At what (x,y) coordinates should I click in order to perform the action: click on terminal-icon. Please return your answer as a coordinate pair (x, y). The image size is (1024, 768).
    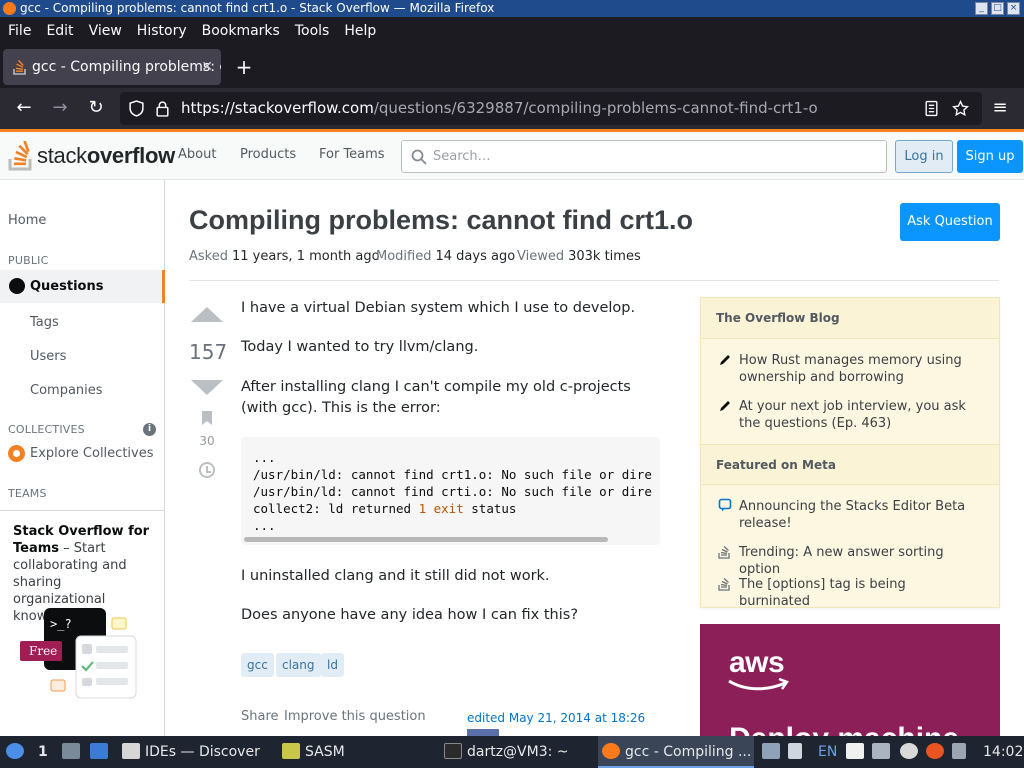
    Looking at the image, I should click on (453, 751).